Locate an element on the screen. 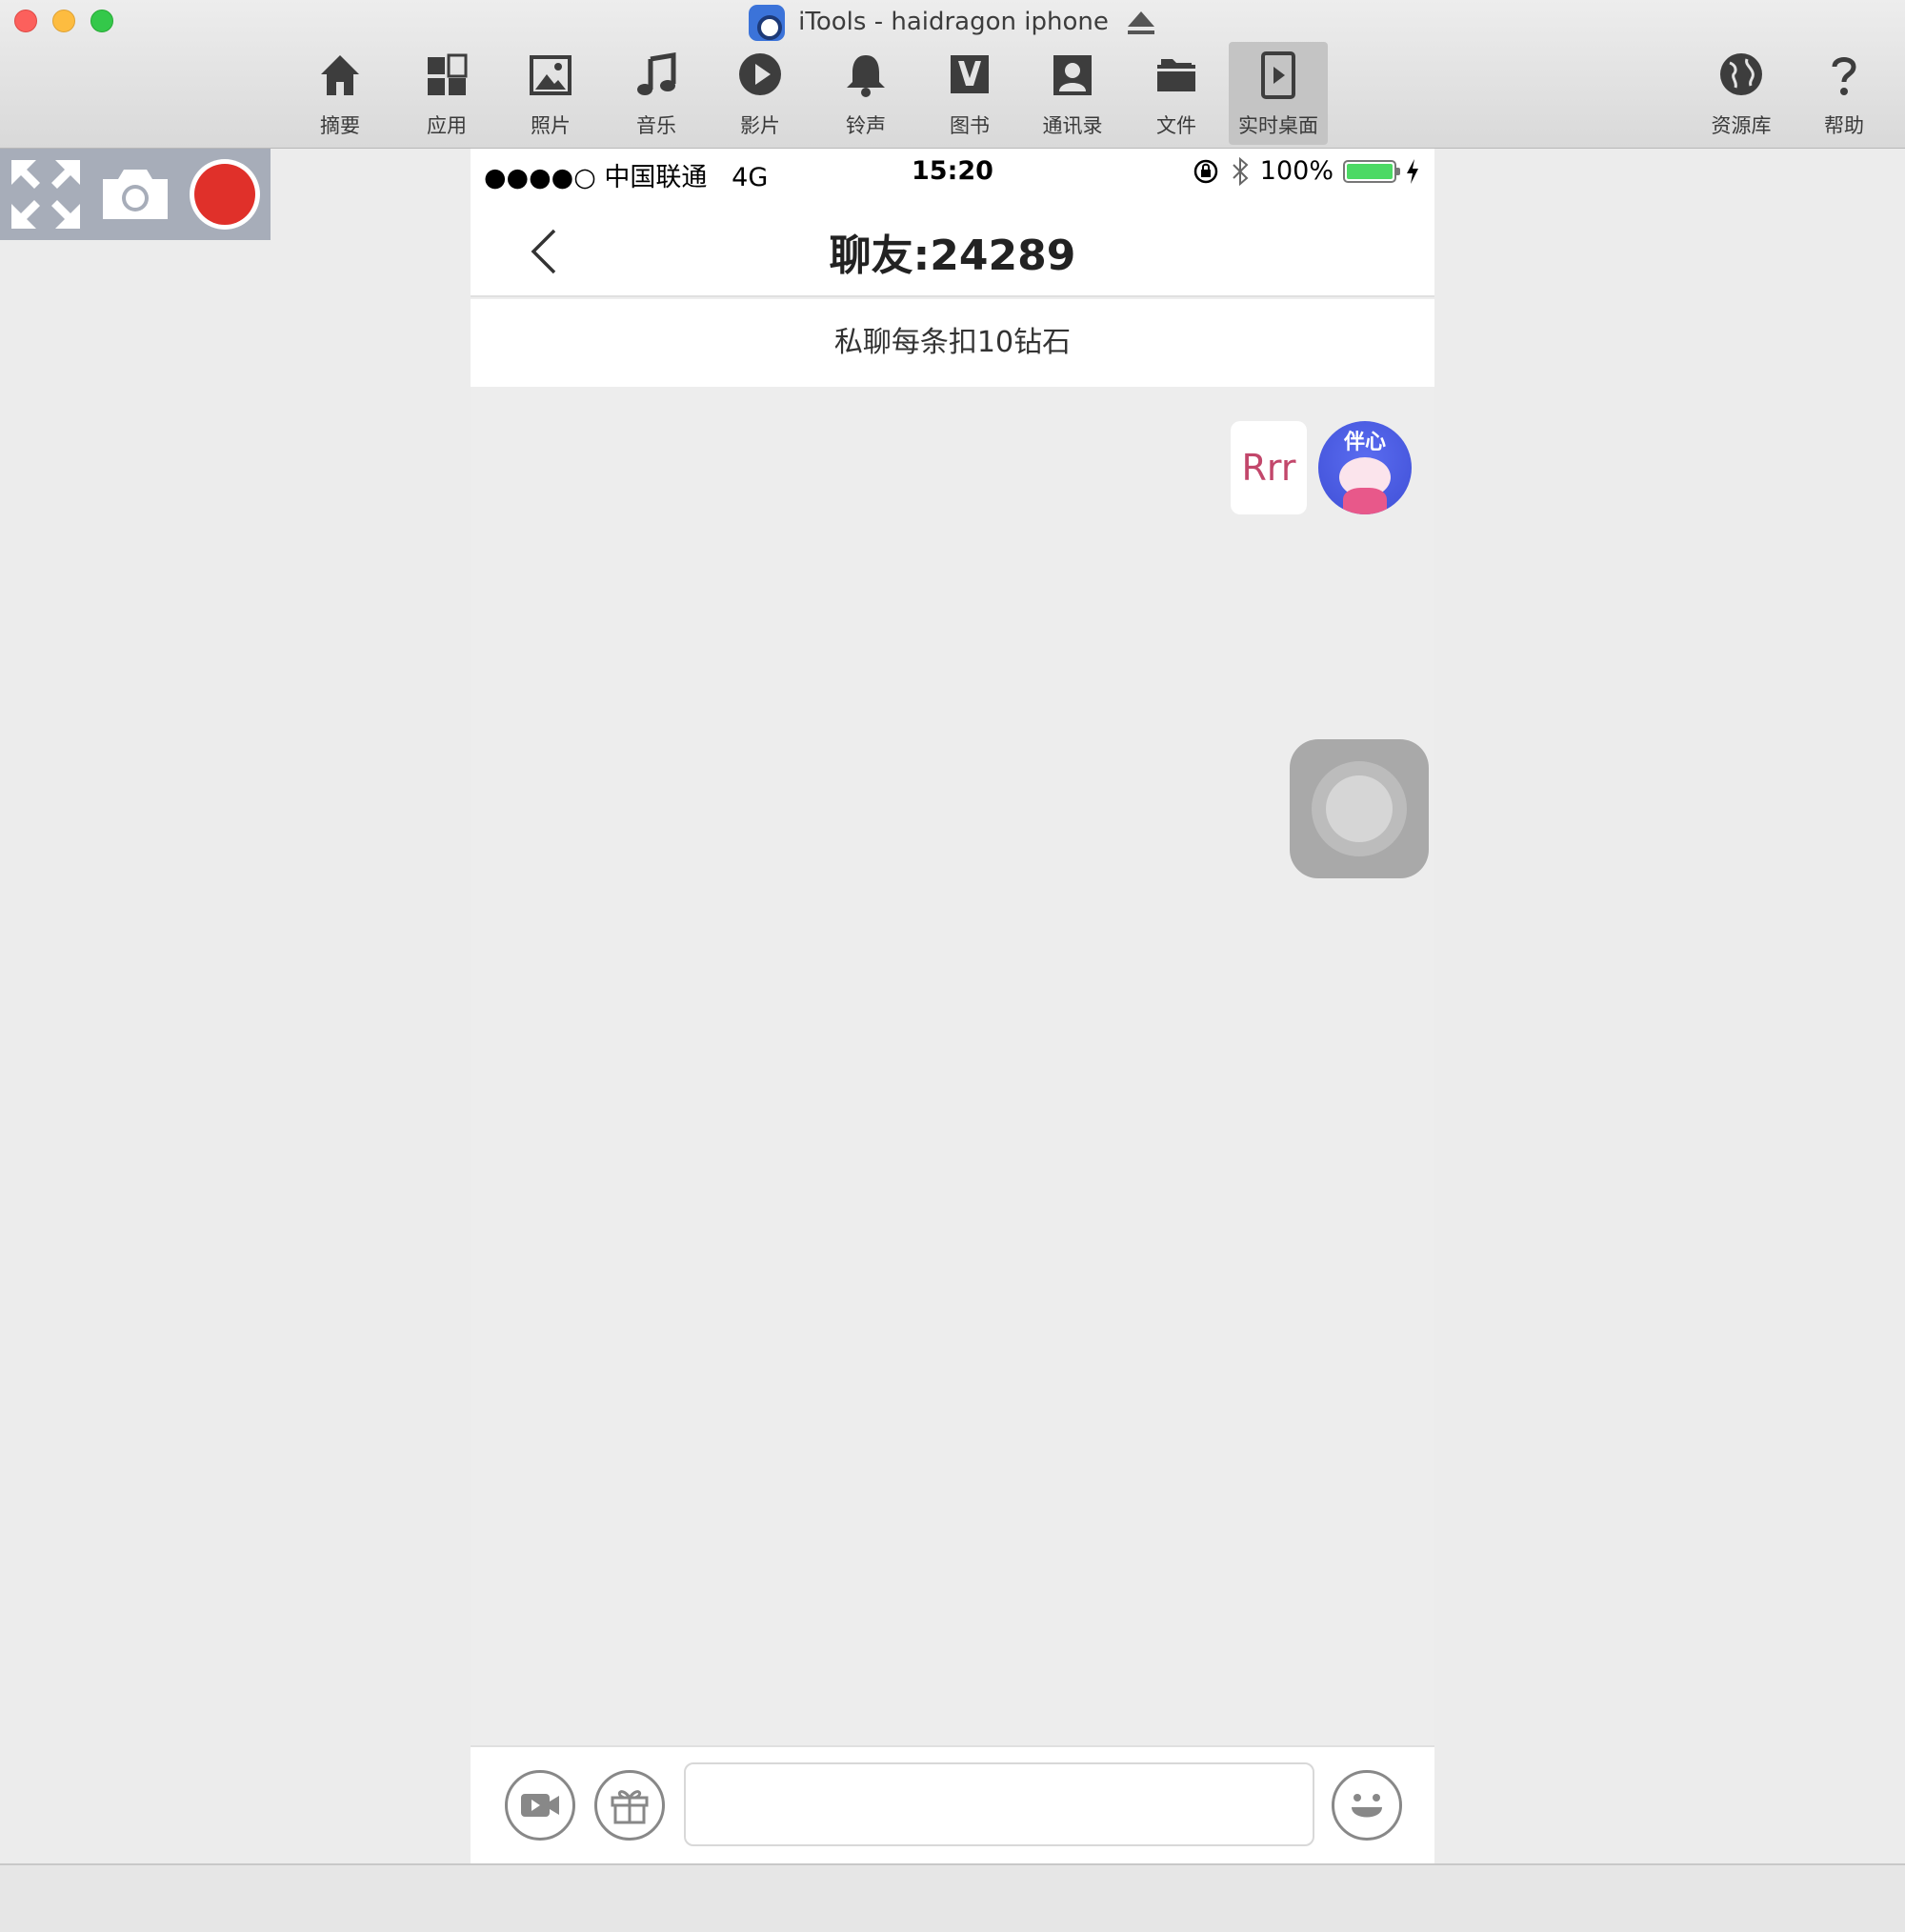 The width and height of the screenshot is (1905, 1932). eject-icon is located at coordinates (1141, 23).